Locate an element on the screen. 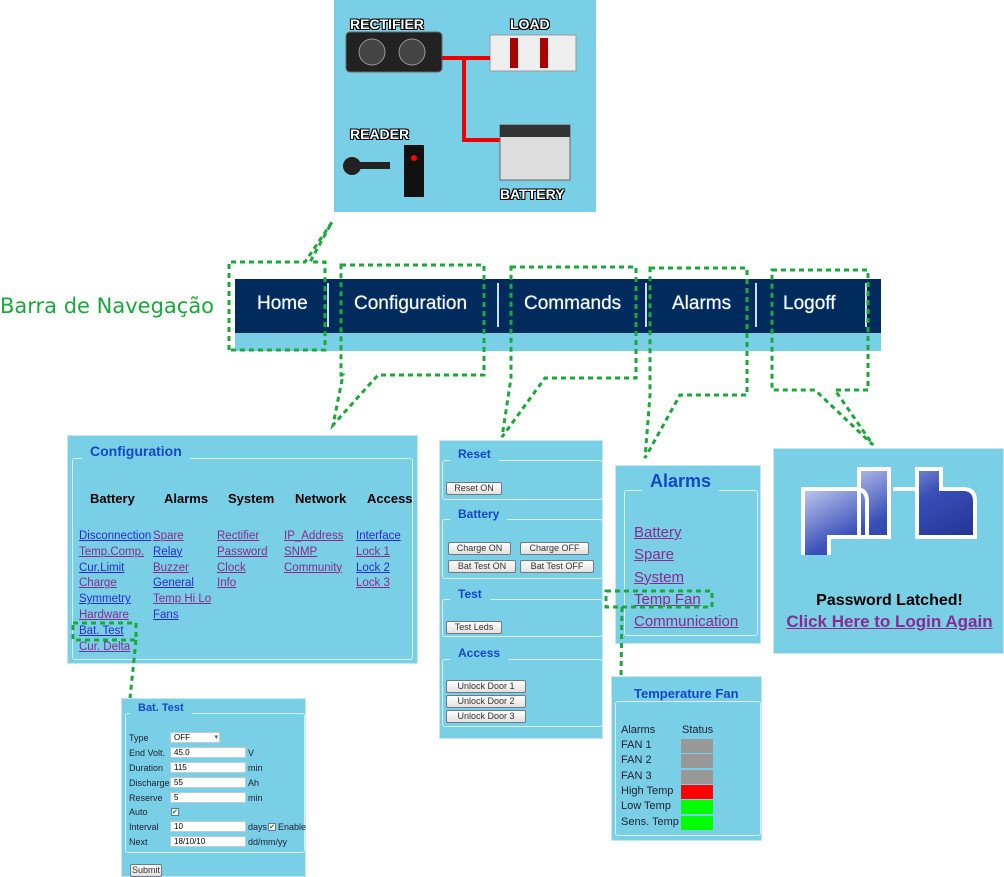  config-link: Lock 3 is located at coordinates (373, 583).